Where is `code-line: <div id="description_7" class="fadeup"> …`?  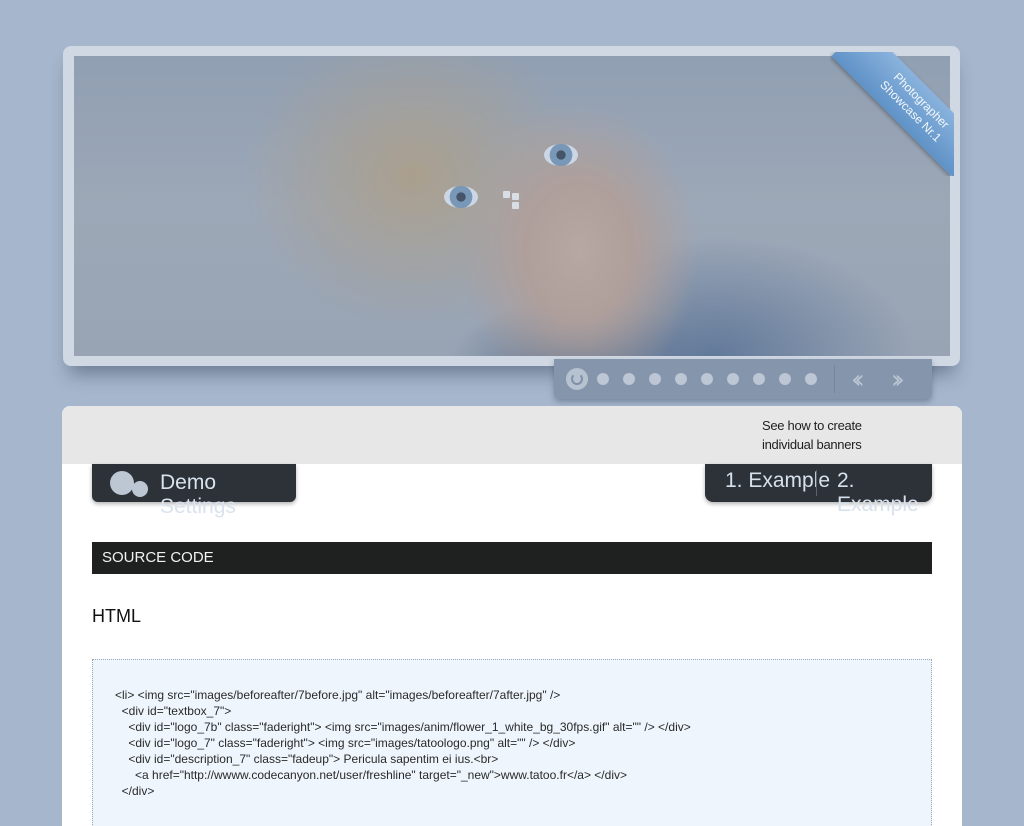 code-line: <div id="description_7" class="fadeup"> … is located at coordinates (307, 759).